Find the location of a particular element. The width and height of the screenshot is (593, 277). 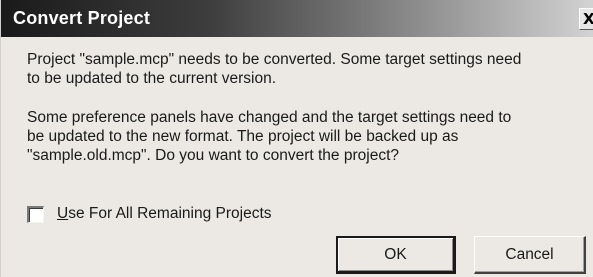

close-icon: X is located at coordinates (588, 19).